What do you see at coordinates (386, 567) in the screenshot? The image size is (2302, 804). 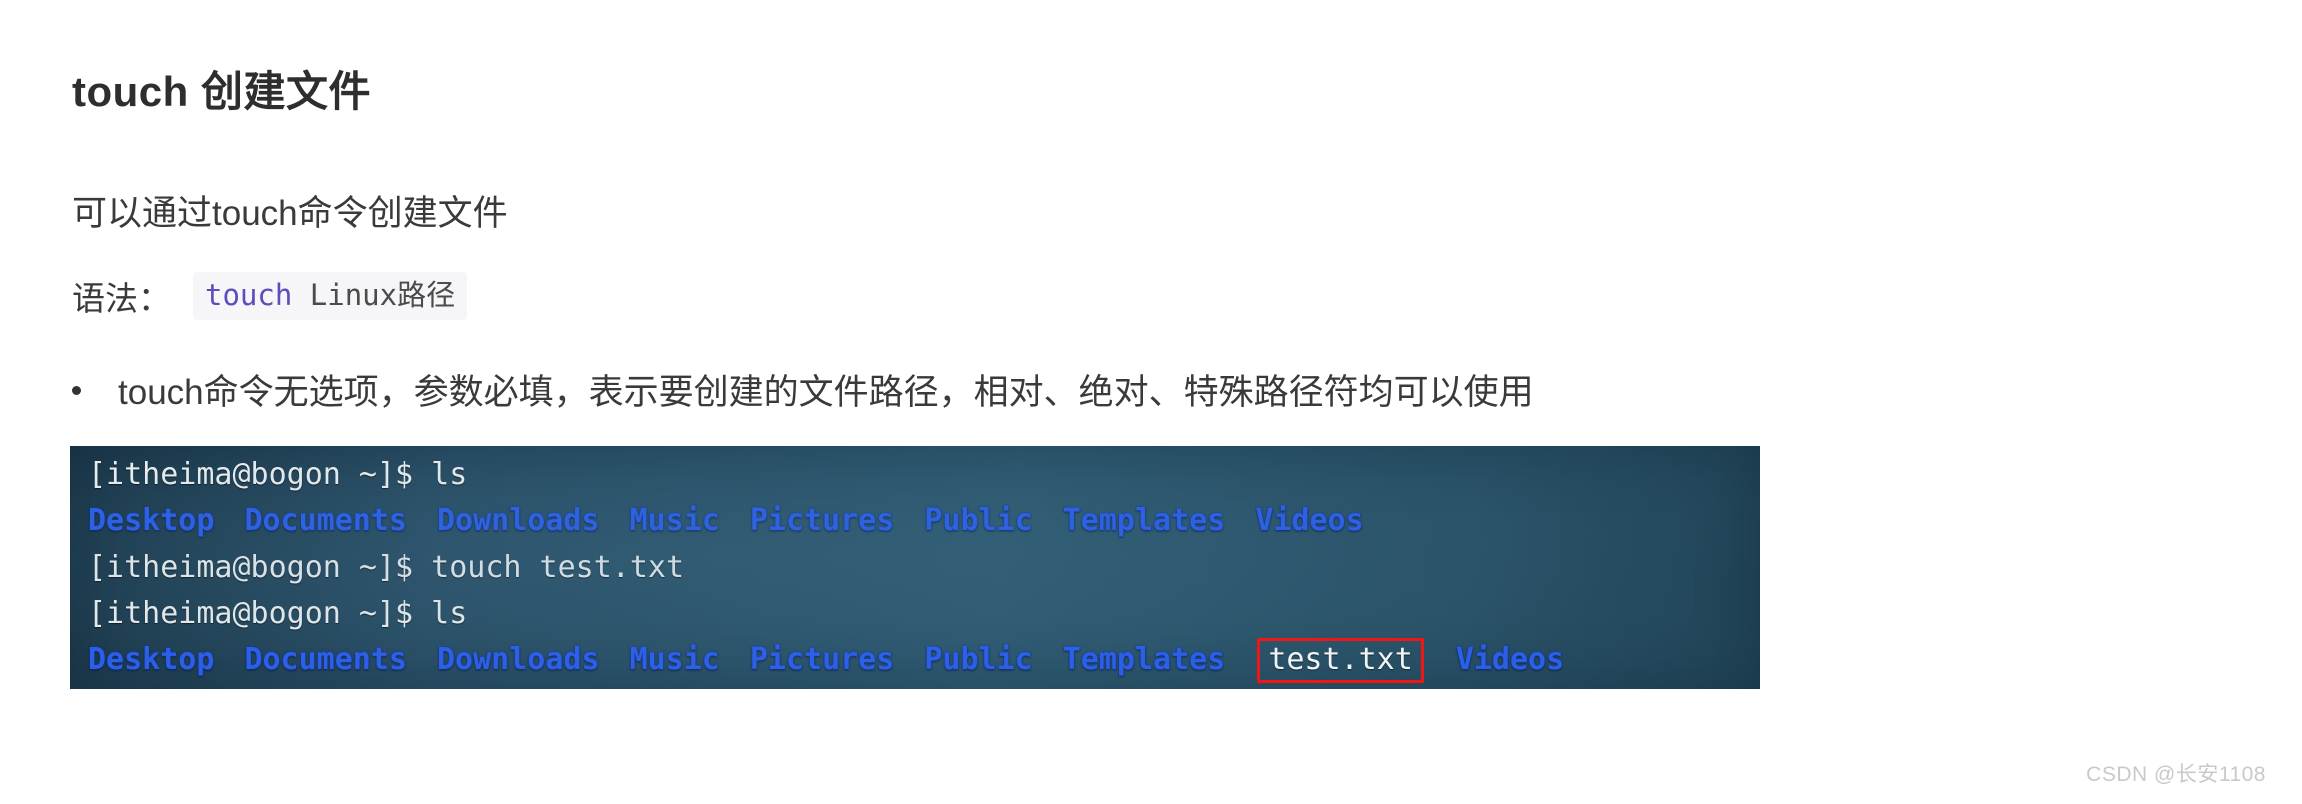 I see `terminal-line-touch-command: [itheima@bogon ~]$ touch test.txt` at bounding box center [386, 567].